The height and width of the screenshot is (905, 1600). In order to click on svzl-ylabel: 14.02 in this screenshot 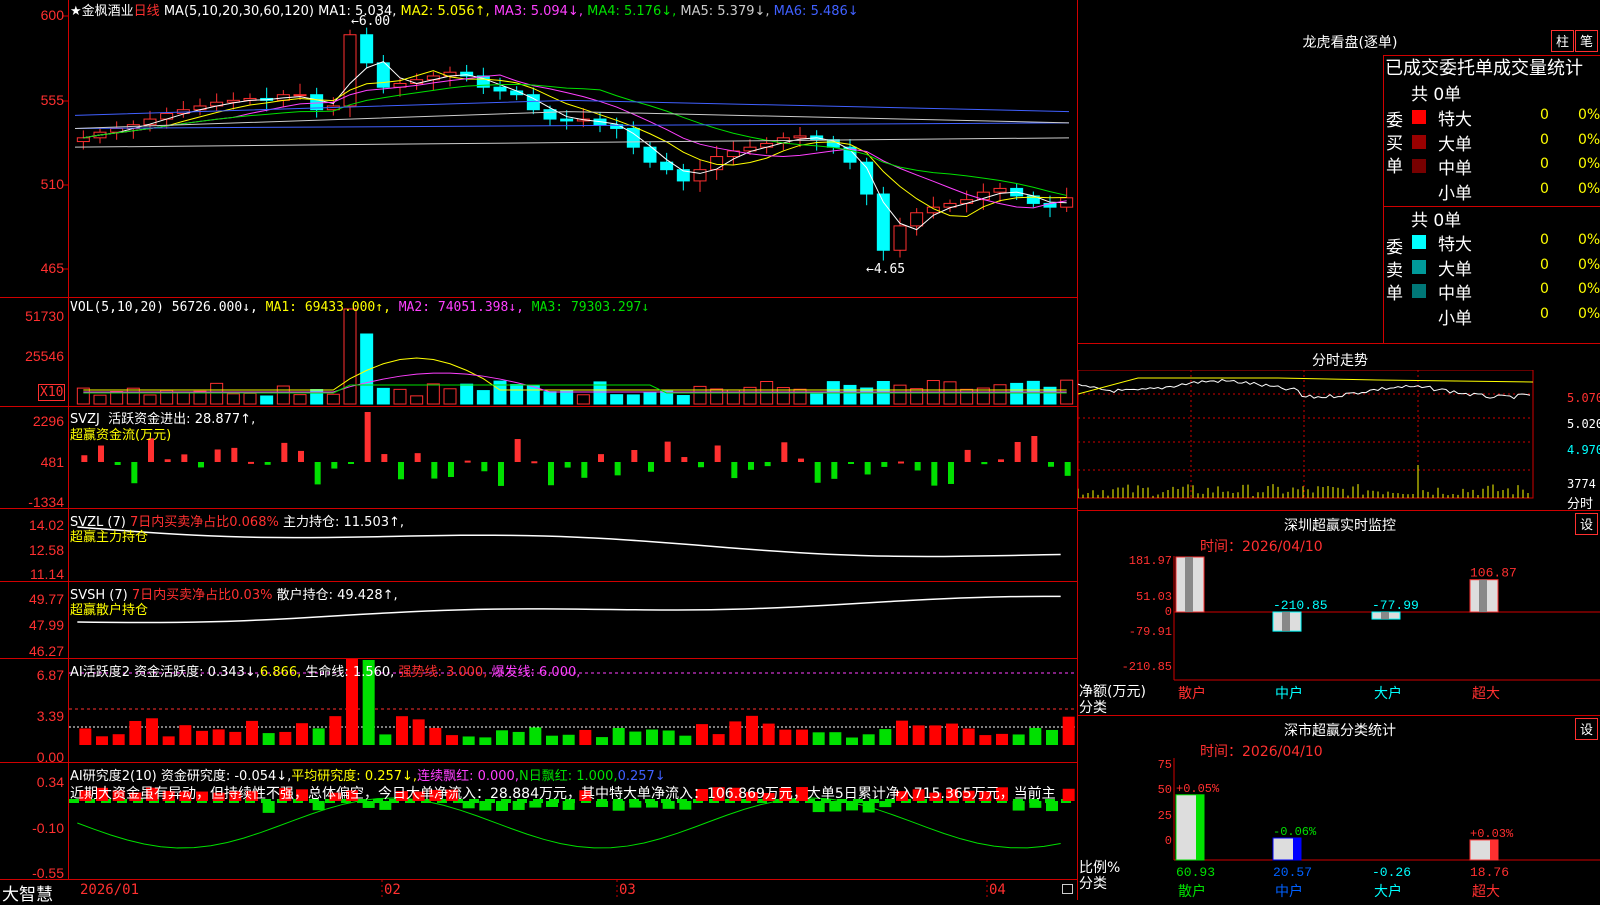, I will do `click(46, 525)`.